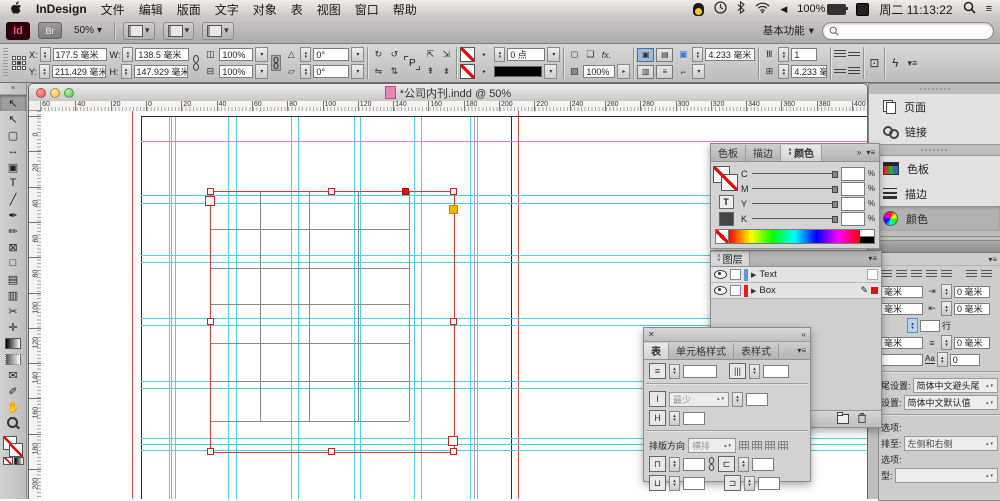  Describe the element at coordinates (701, 350) in the screenshot. I see `tab-cell-styles: 单元格样式` at that location.